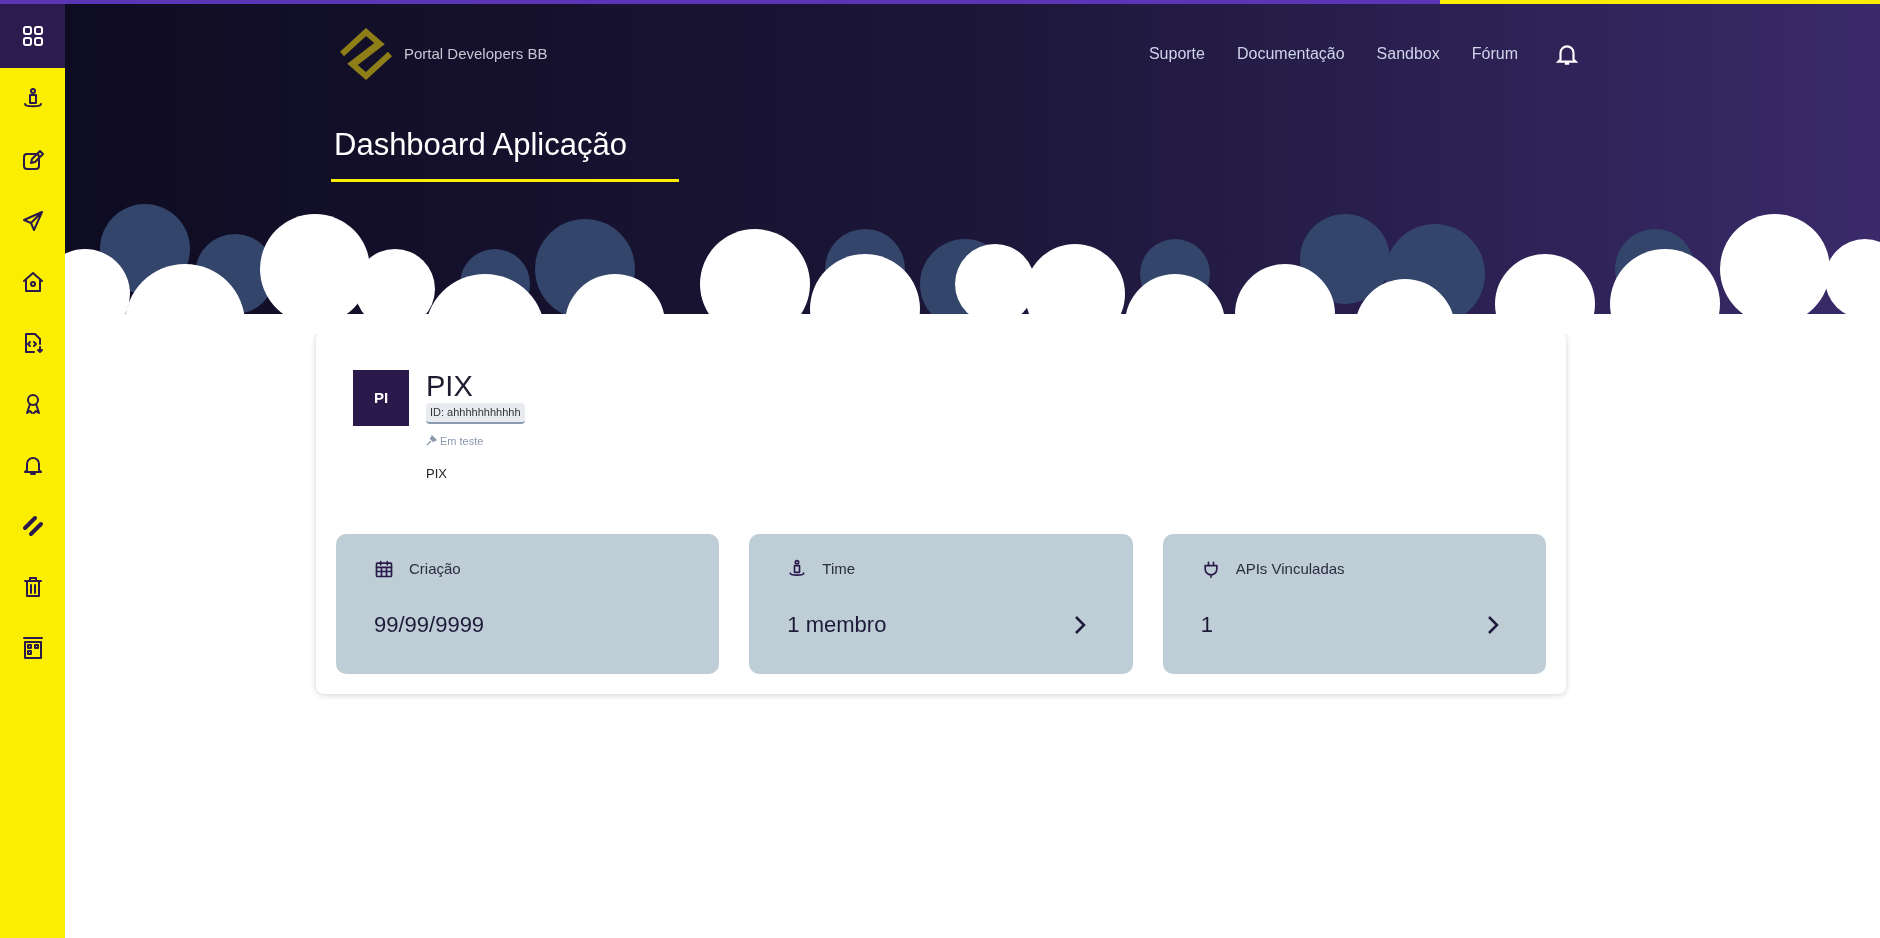 Image resolution: width=1880 pixels, height=938 pixels. What do you see at coordinates (839, 568) in the screenshot?
I see `stat-label: Time` at bounding box center [839, 568].